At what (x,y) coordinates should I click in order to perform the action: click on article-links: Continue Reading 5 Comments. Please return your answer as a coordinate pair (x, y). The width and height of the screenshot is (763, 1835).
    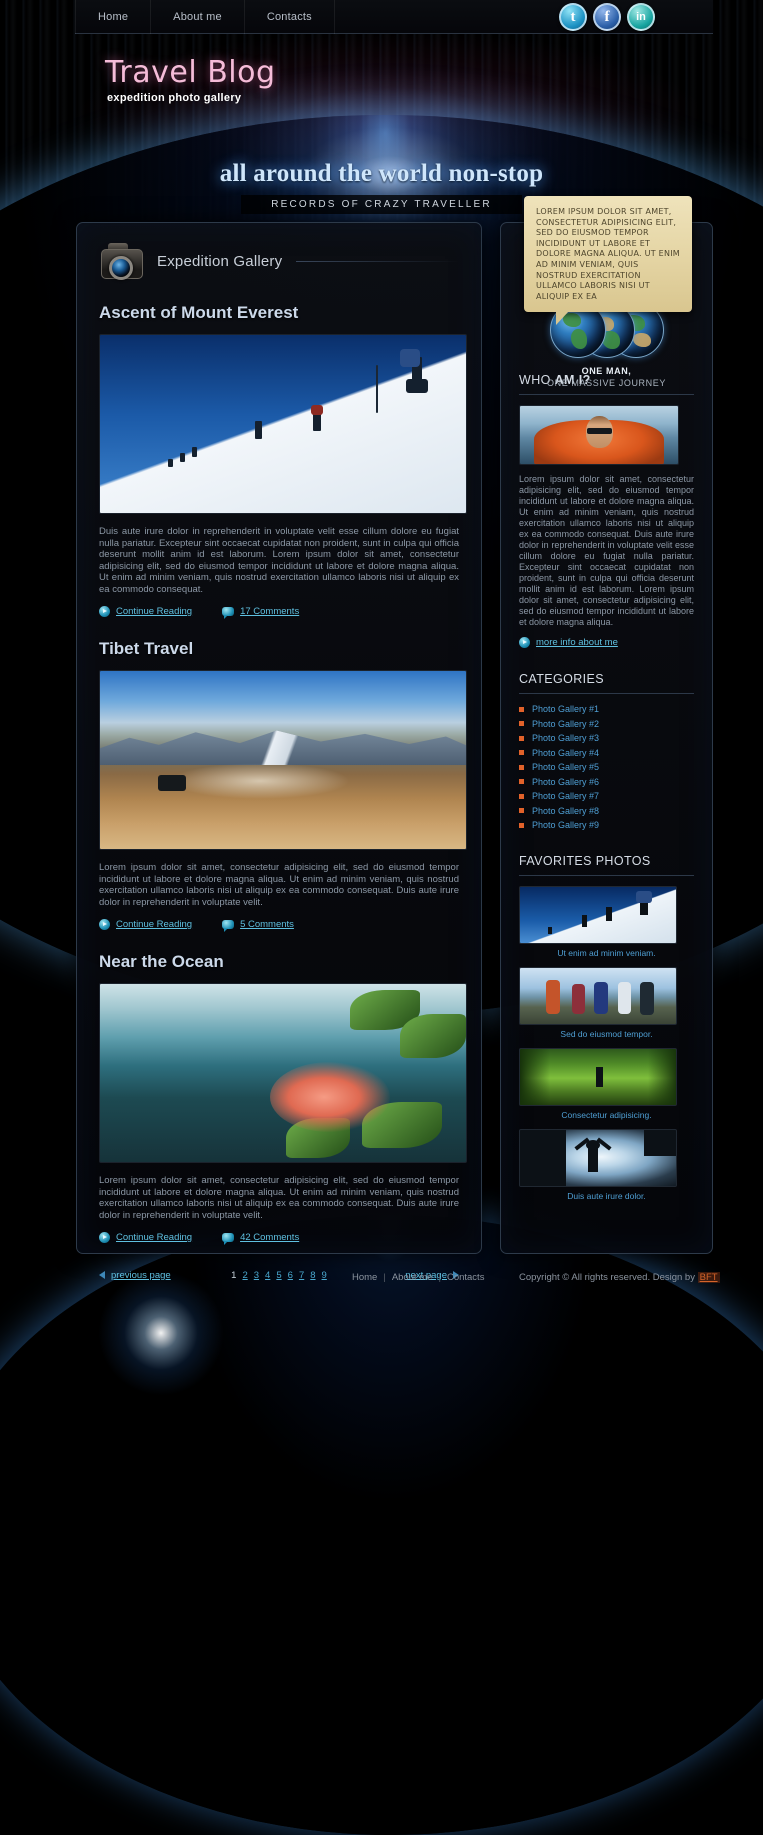
    Looking at the image, I should click on (279, 925).